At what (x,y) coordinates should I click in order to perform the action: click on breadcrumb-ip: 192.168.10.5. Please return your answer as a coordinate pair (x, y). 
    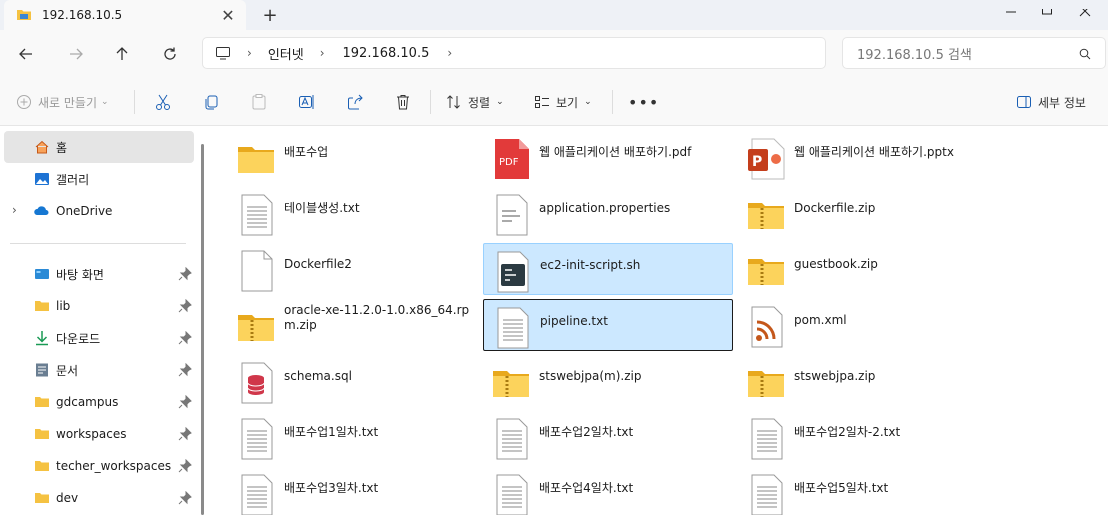
    Looking at the image, I should click on (386, 53).